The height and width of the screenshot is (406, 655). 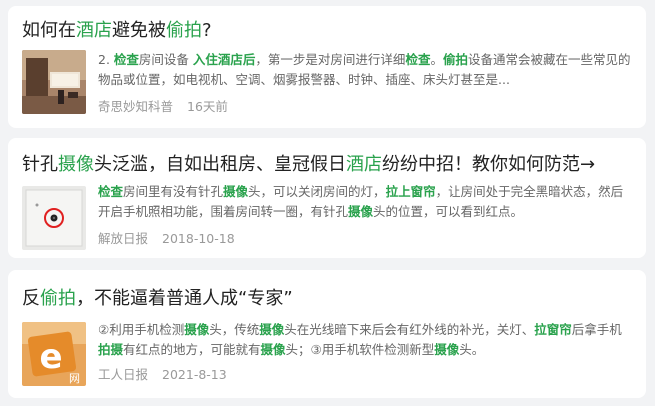 I want to click on text-segment: ，不能逼着普通人成“专家”, so click(x=184, y=298).